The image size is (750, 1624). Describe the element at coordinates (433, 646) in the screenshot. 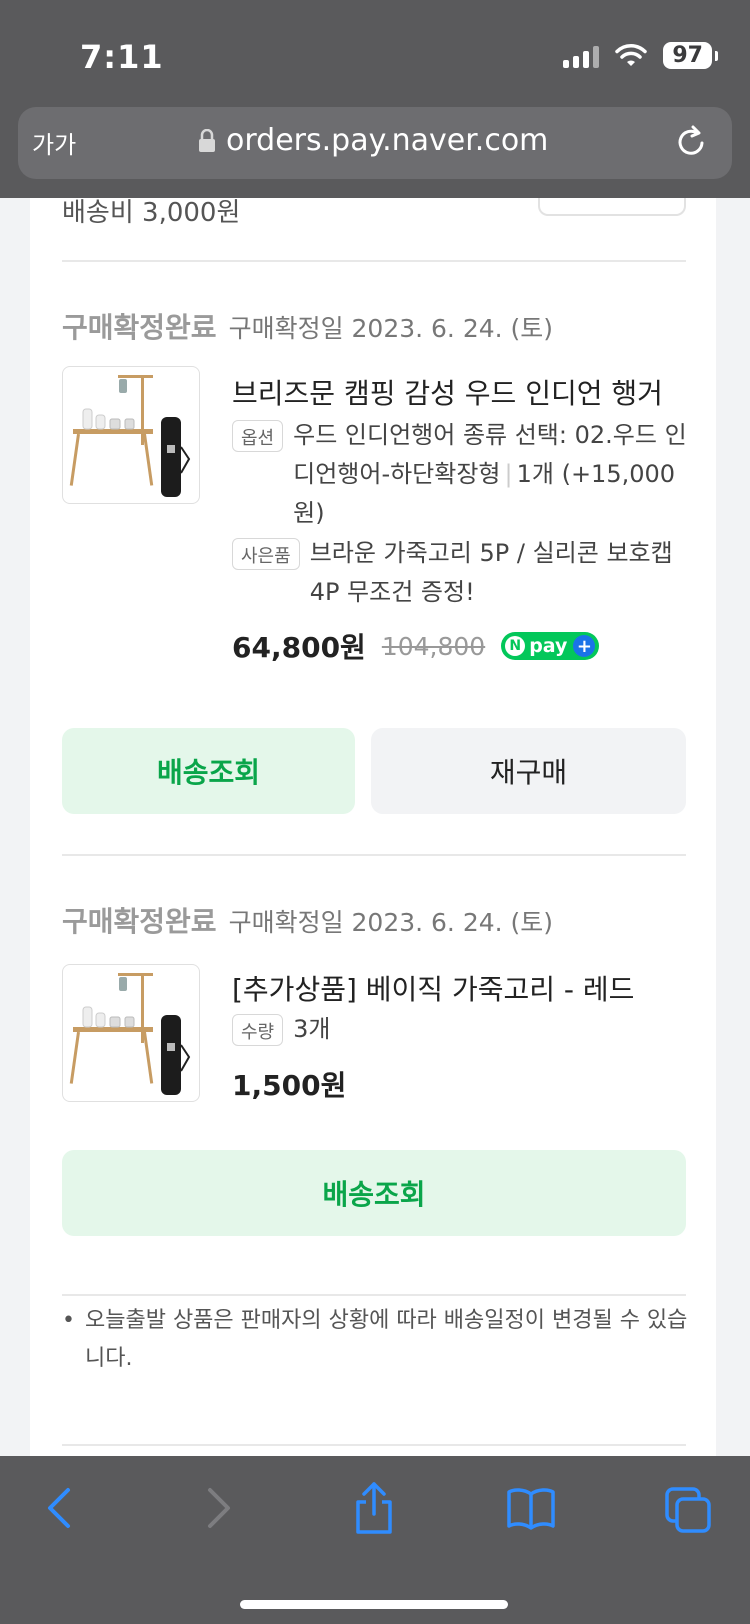

I see `original-price: 104,800` at that location.